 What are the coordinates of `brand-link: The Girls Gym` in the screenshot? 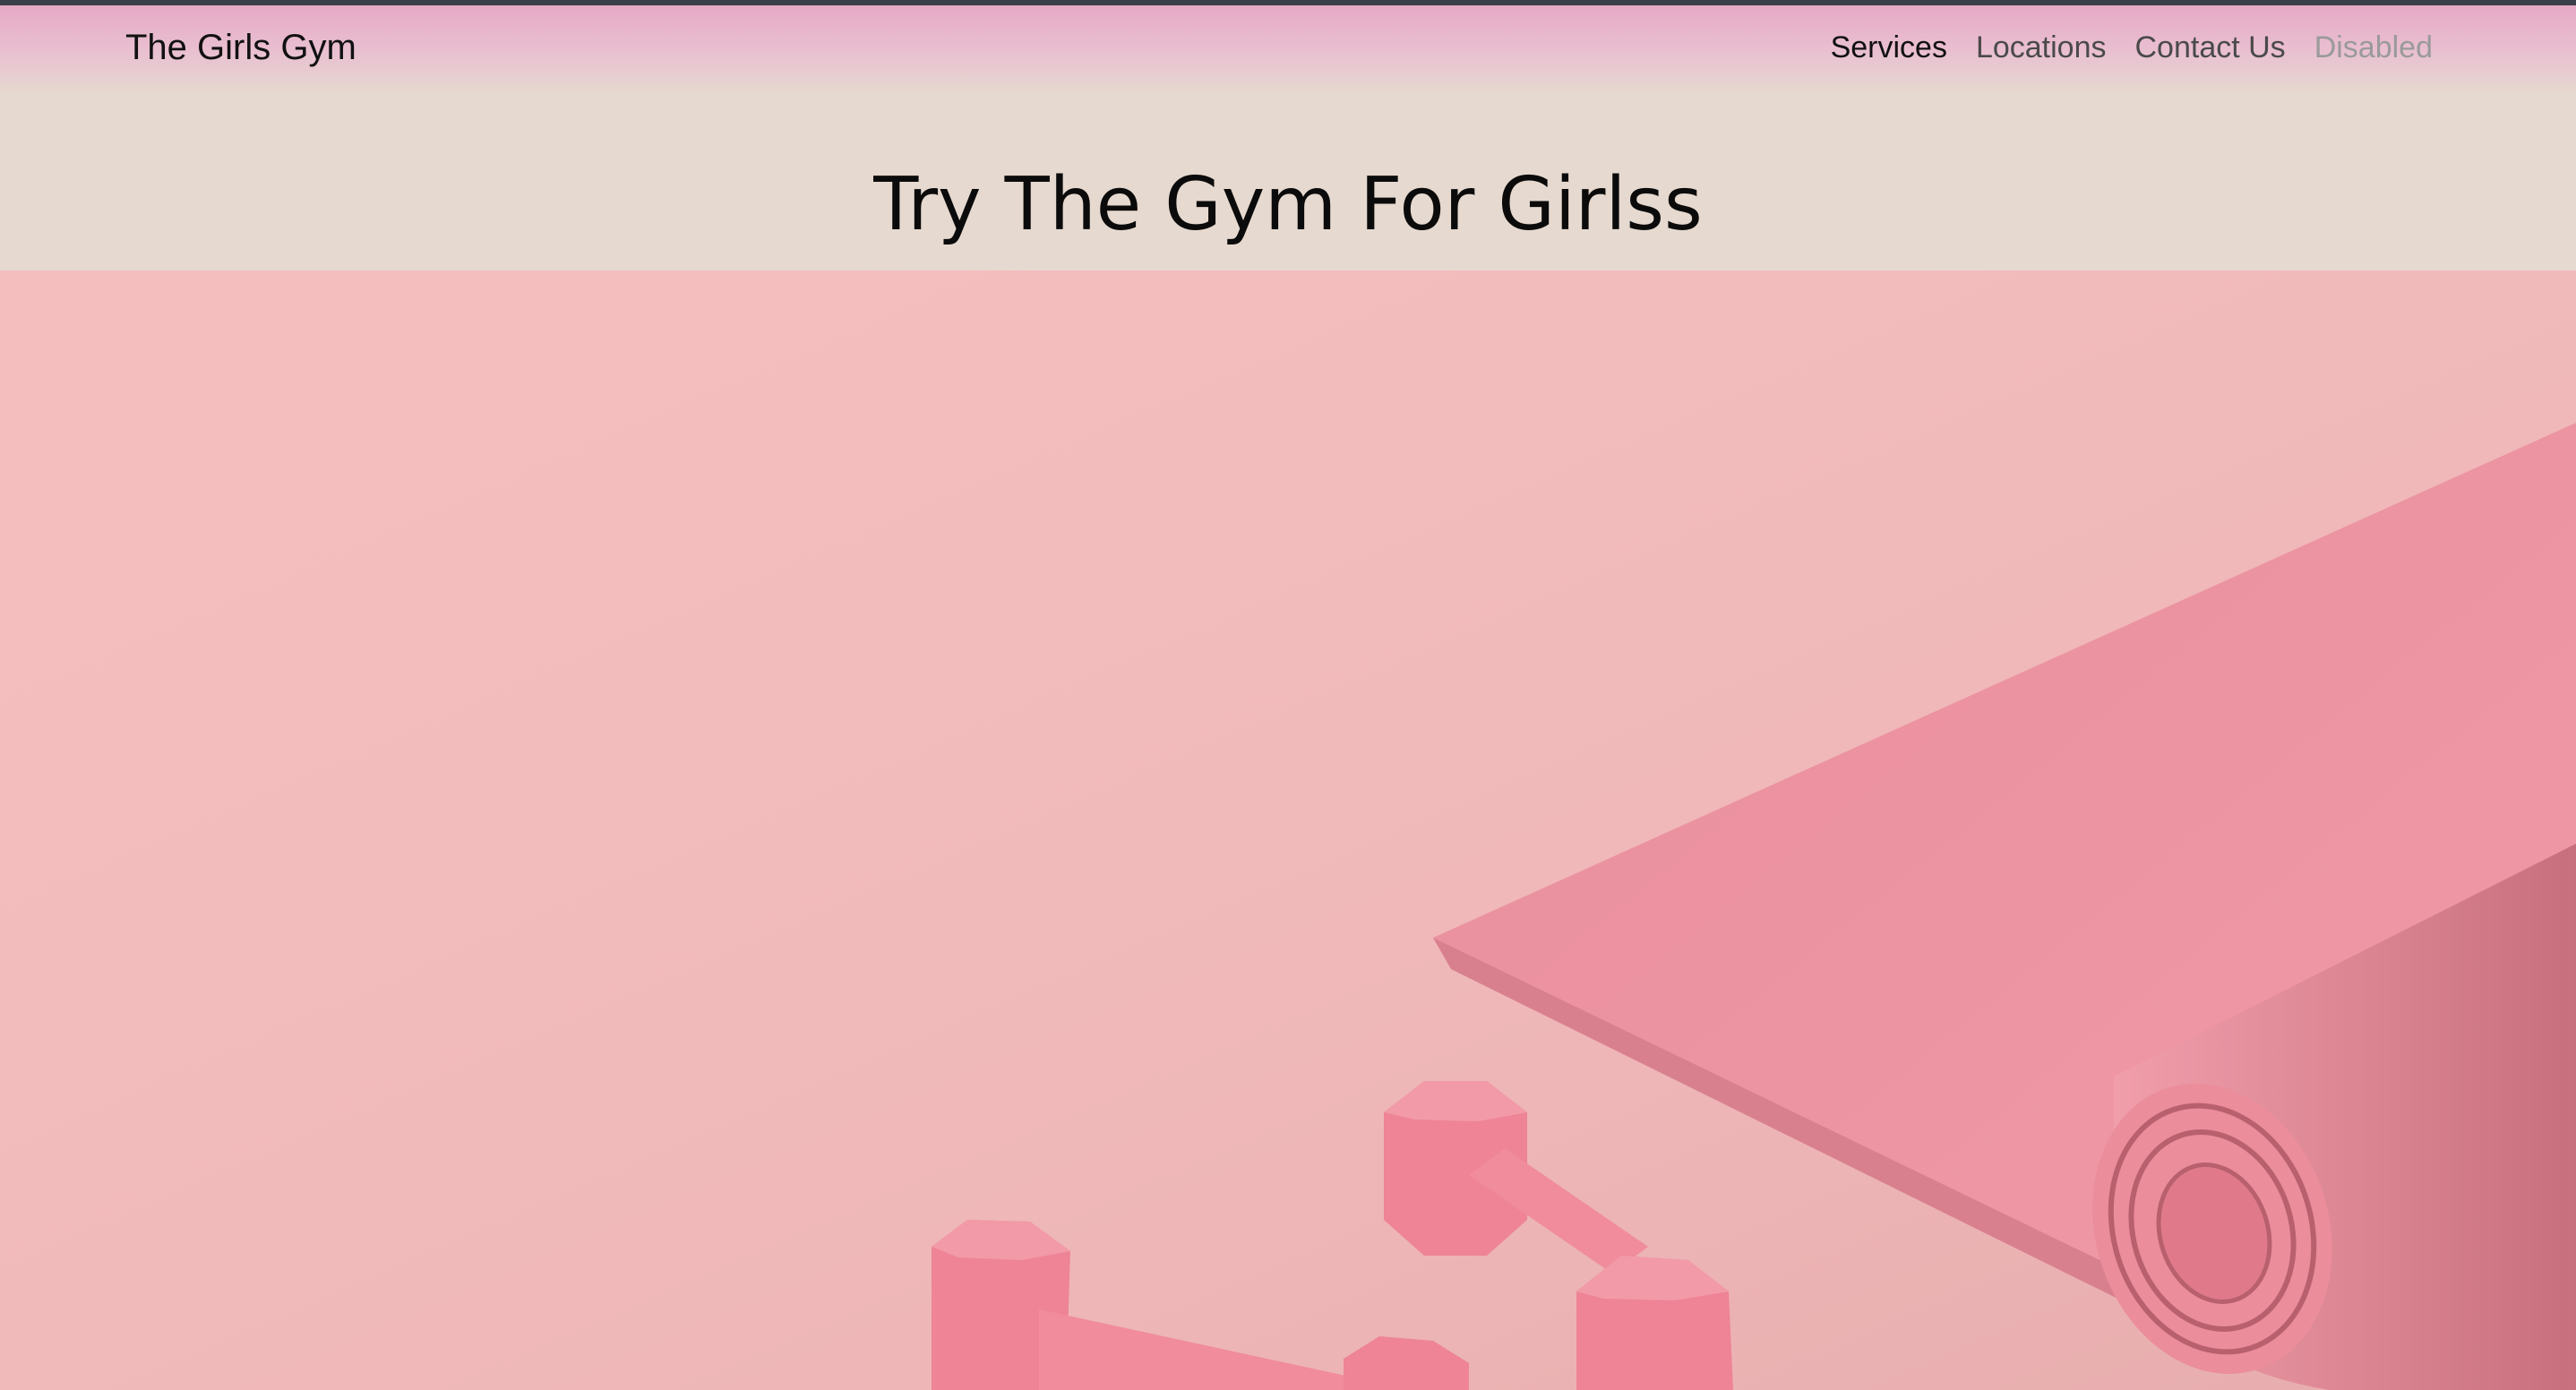 It's located at (240, 48).